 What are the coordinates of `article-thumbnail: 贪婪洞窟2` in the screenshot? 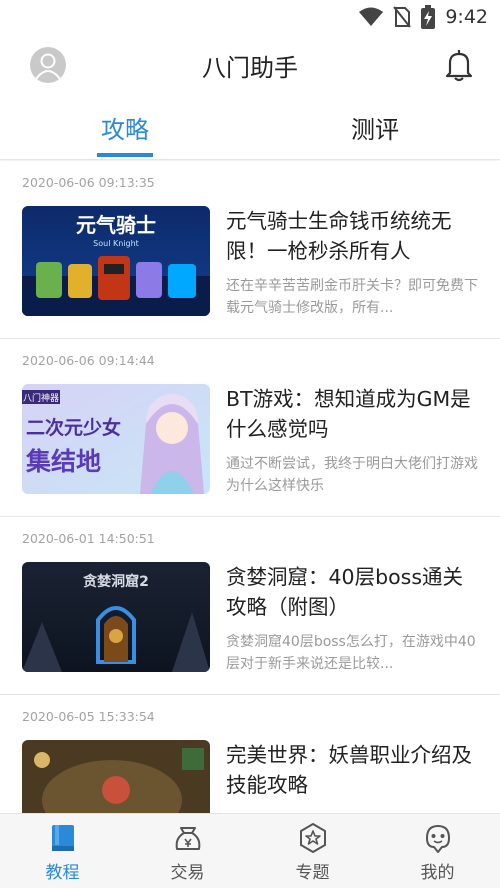 It's located at (116, 617).